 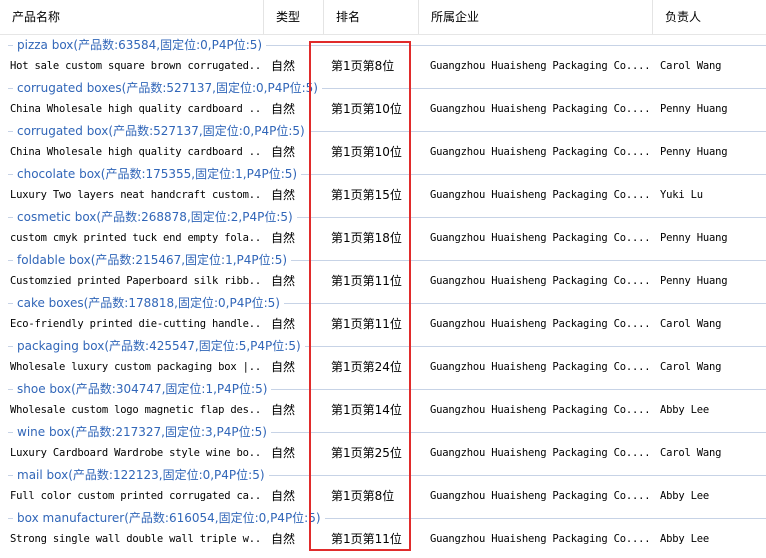 What do you see at coordinates (140, 45) in the screenshot?
I see `keyword-group-title: pizza box(产品数:63584,固定位:0,P4P位:5)` at bounding box center [140, 45].